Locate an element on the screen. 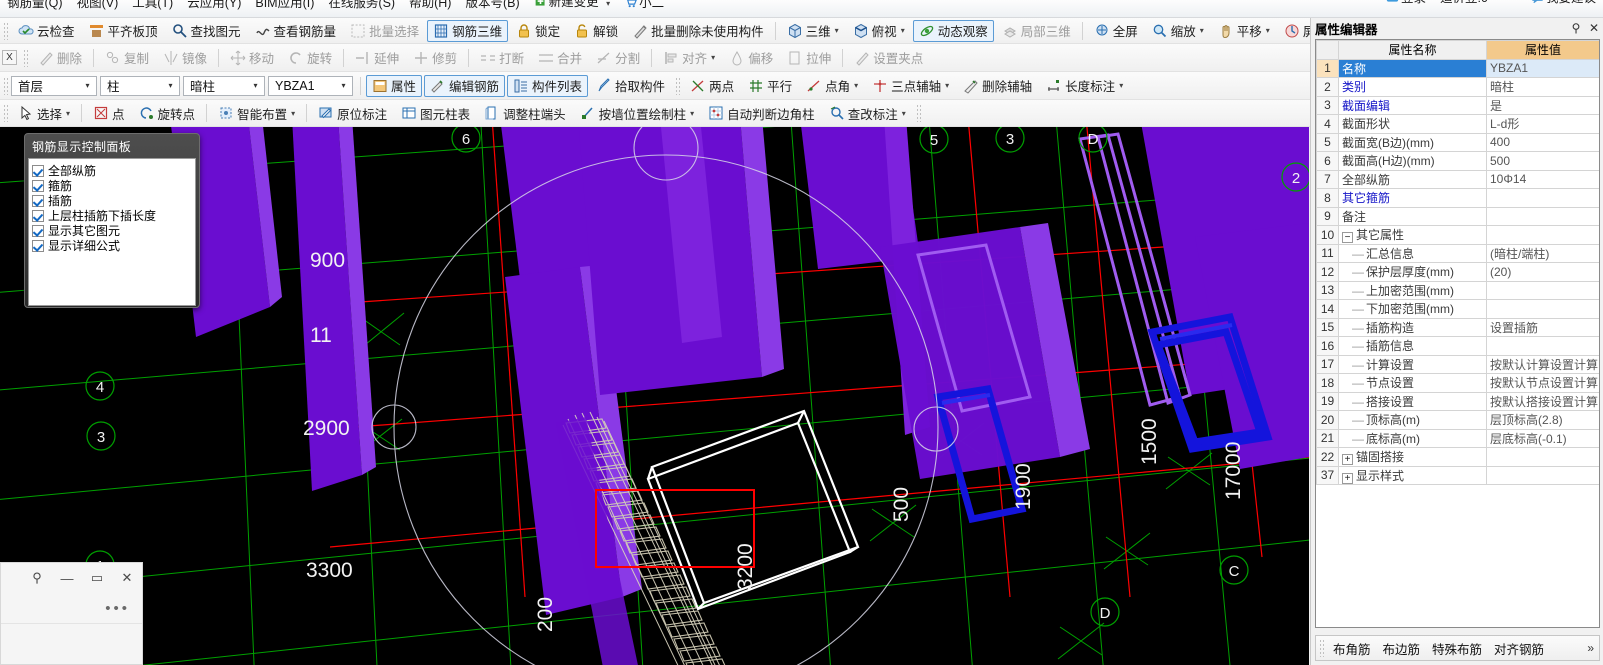  property-row-value: 500 is located at coordinates (1542, 161).